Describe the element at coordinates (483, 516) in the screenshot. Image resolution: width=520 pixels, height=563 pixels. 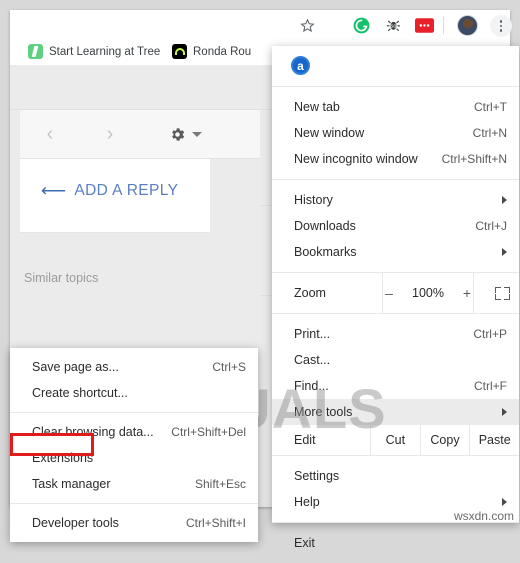
I see `wsxdn-watermark: wsxdn.com` at that location.